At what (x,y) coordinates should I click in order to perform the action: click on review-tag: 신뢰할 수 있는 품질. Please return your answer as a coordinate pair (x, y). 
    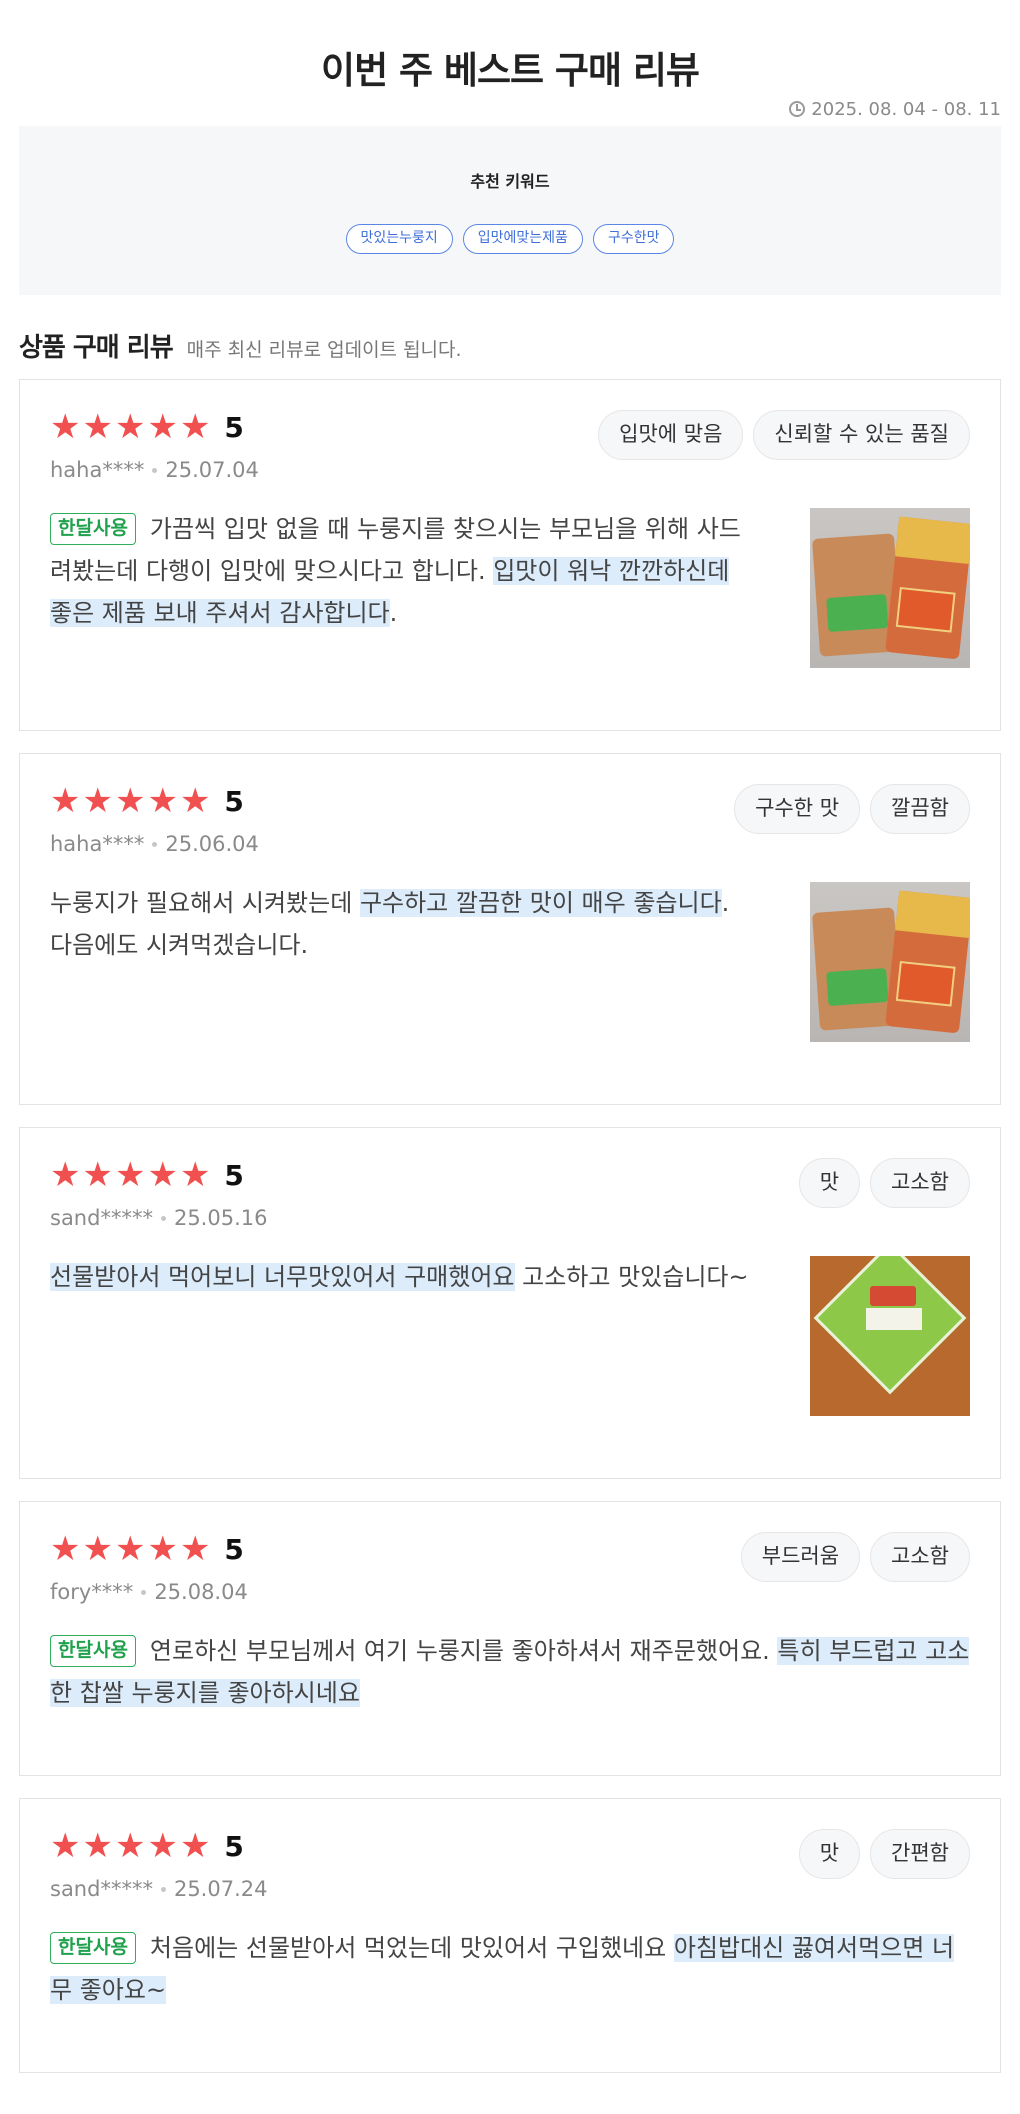
    Looking at the image, I should click on (861, 435).